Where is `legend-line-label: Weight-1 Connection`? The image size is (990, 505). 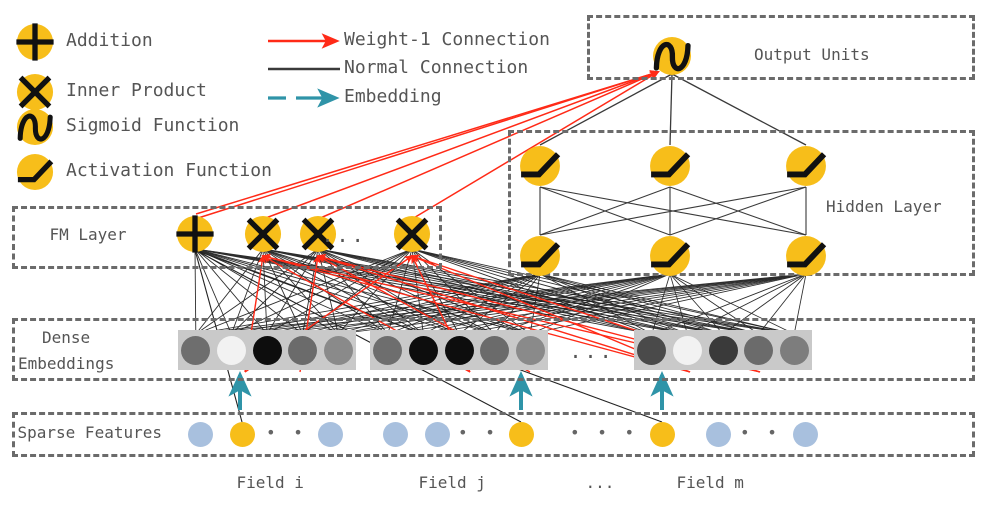
legend-line-label: Weight-1 Connection is located at coordinates (447, 39).